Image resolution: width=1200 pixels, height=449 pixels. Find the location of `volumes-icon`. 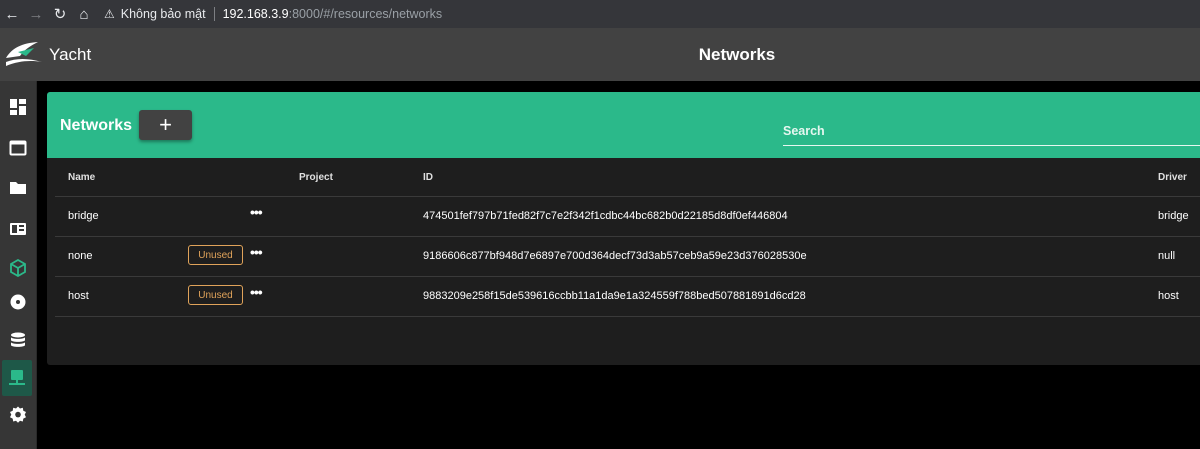

volumes-icon is located at coordinates (18, 339).